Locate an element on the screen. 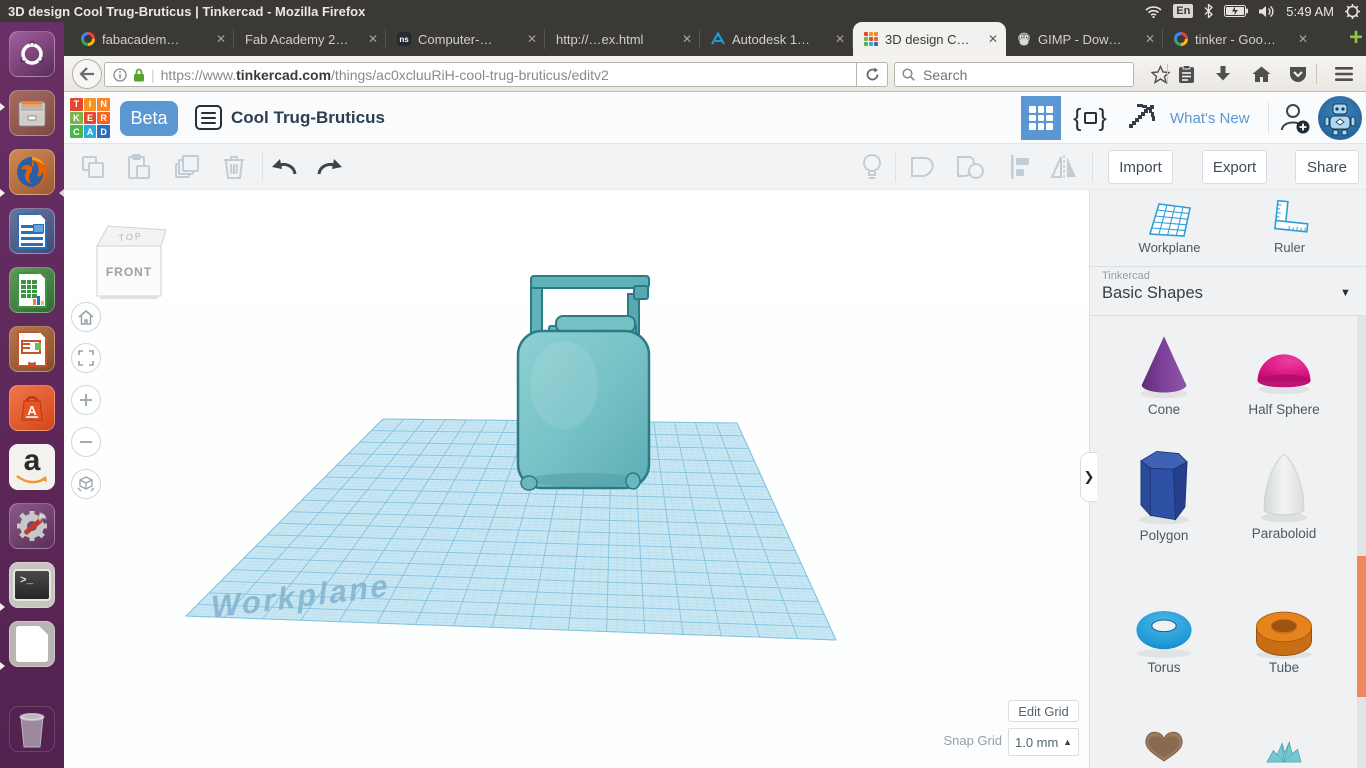 The width and height of the screenshot is (1366, 768). whats-new-link: What's New is located at coordinates (1210, 118).